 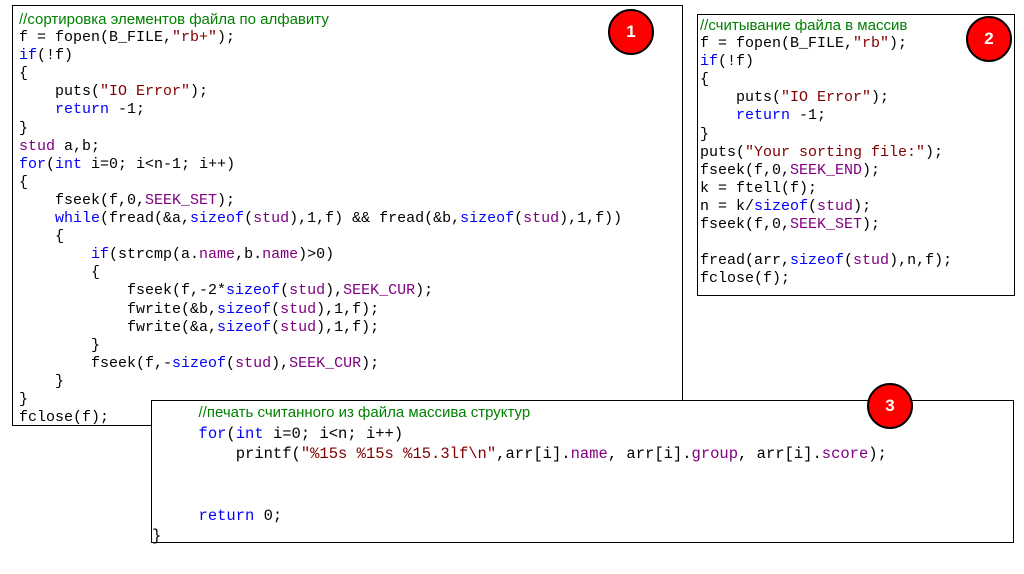 What do you see at coordinates (123, 291) in the screenshot?
I see `code-token: fseek(f,-2*` at bounding box center [123, 291].